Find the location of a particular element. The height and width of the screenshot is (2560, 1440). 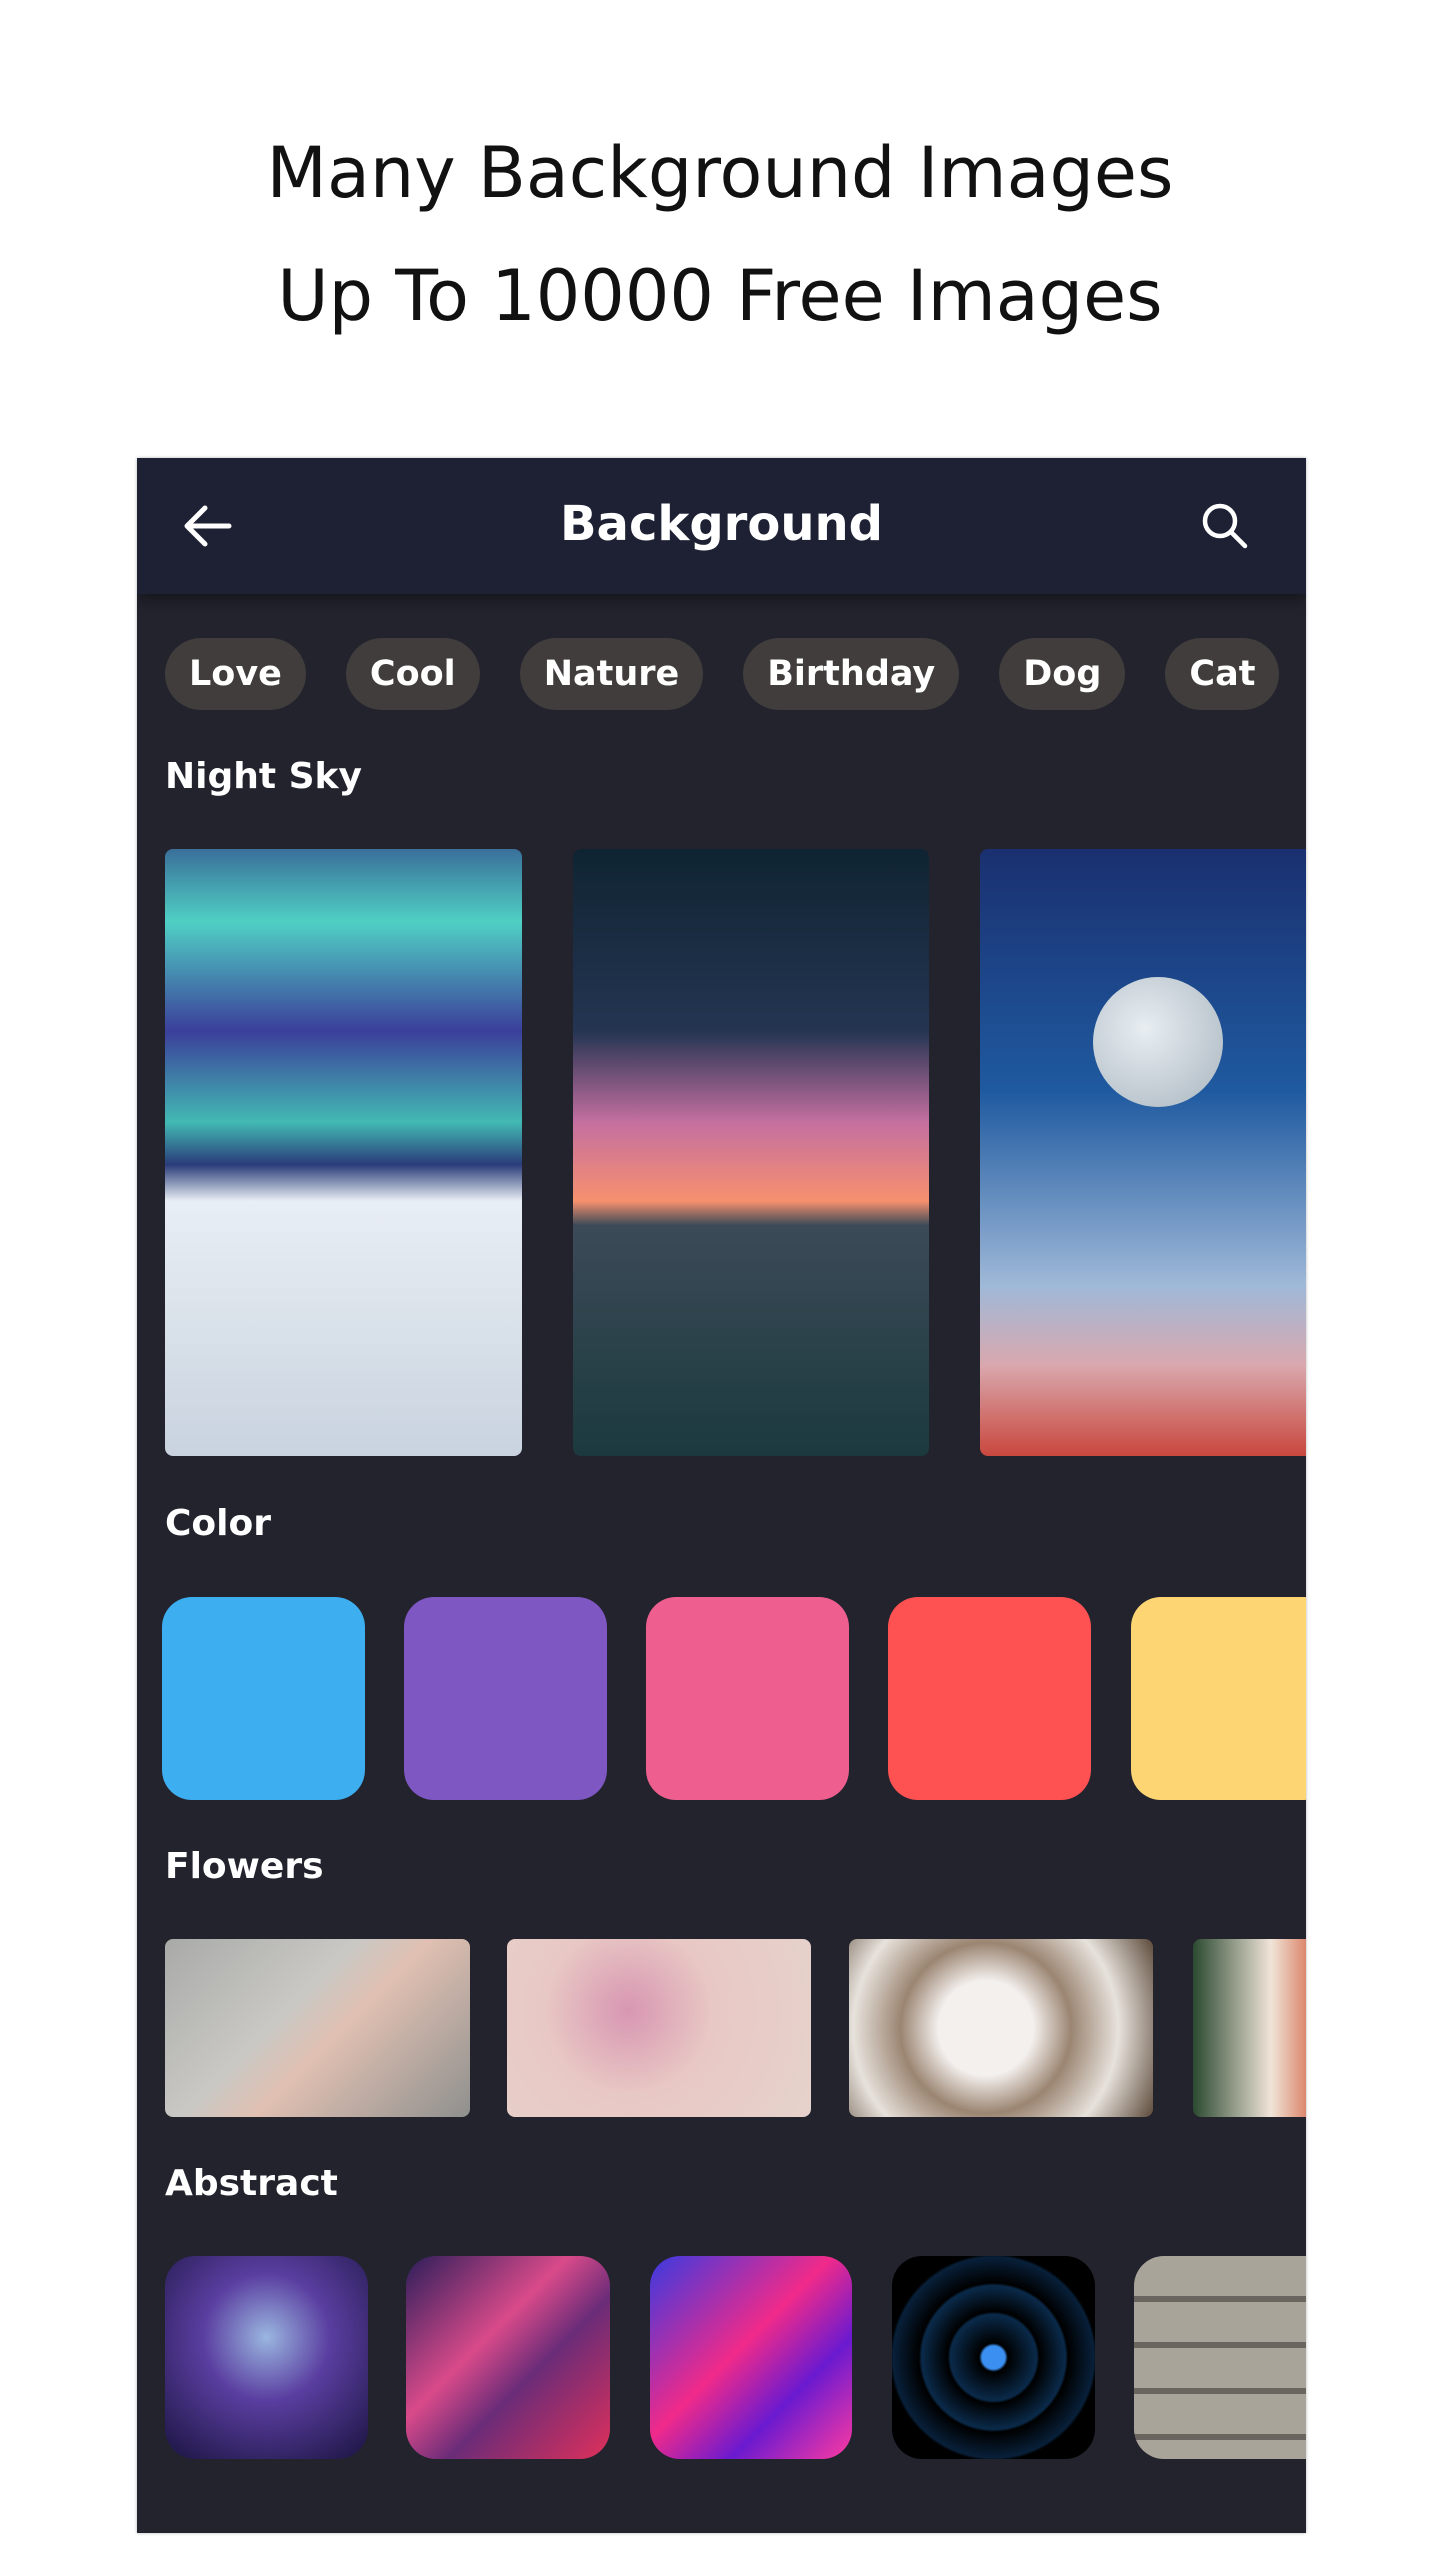

chip-cool: Cool is located at coordinates (412, 674).